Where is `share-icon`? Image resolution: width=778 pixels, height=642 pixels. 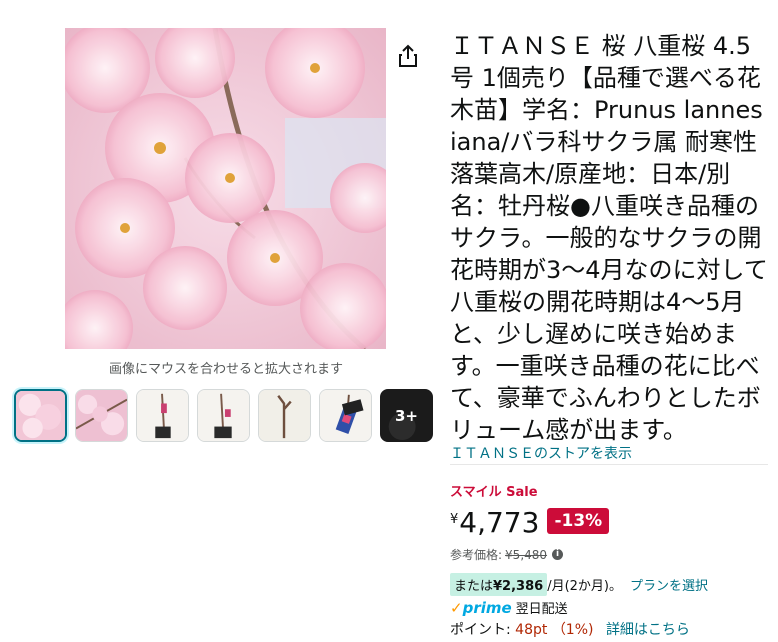 share-icon is located at coordinates (408, 55).